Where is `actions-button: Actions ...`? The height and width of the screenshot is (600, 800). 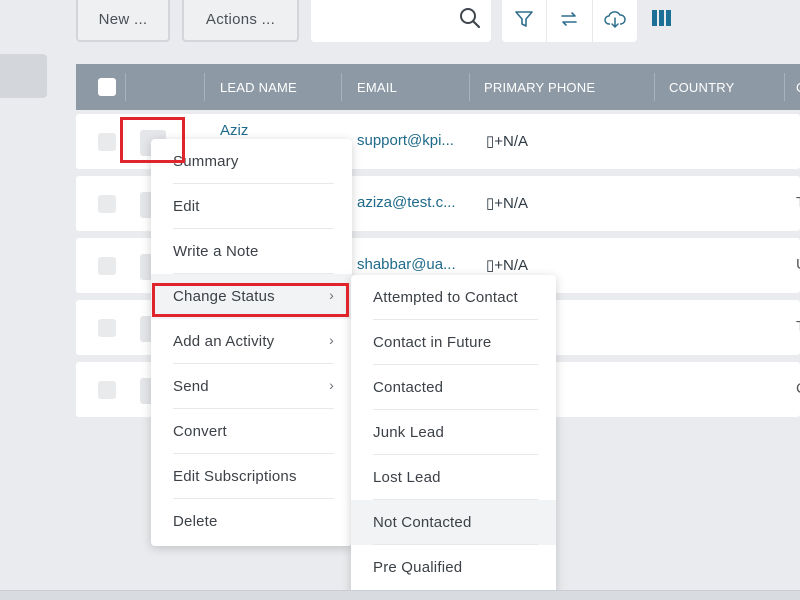 actions-button: Actions ... is located at coordinates (240, 21).